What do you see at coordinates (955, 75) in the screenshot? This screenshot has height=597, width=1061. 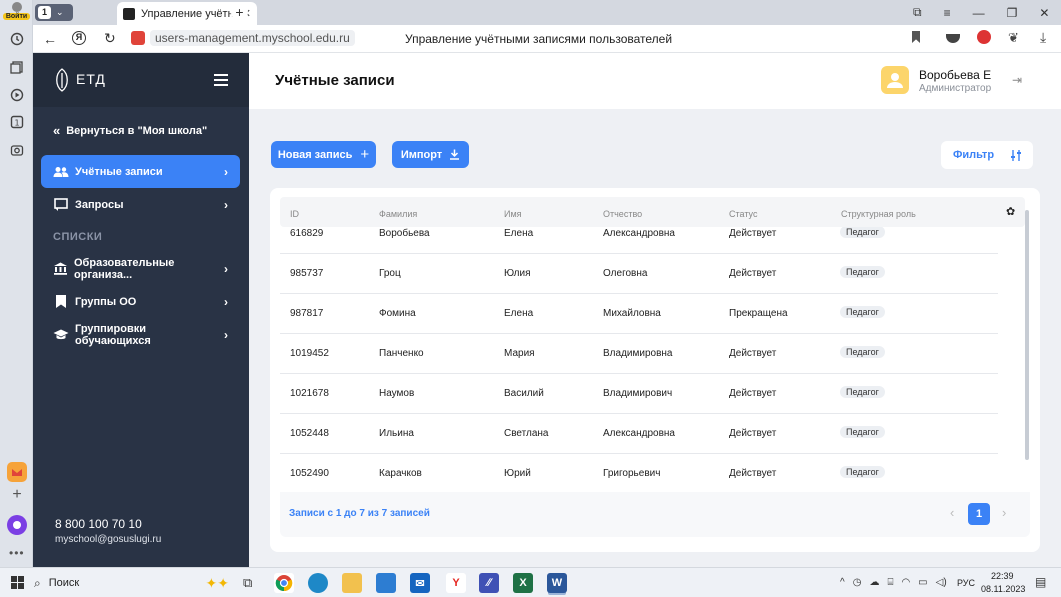 I see `user-name: Воробьева Е` at bounding box center [955, 75].